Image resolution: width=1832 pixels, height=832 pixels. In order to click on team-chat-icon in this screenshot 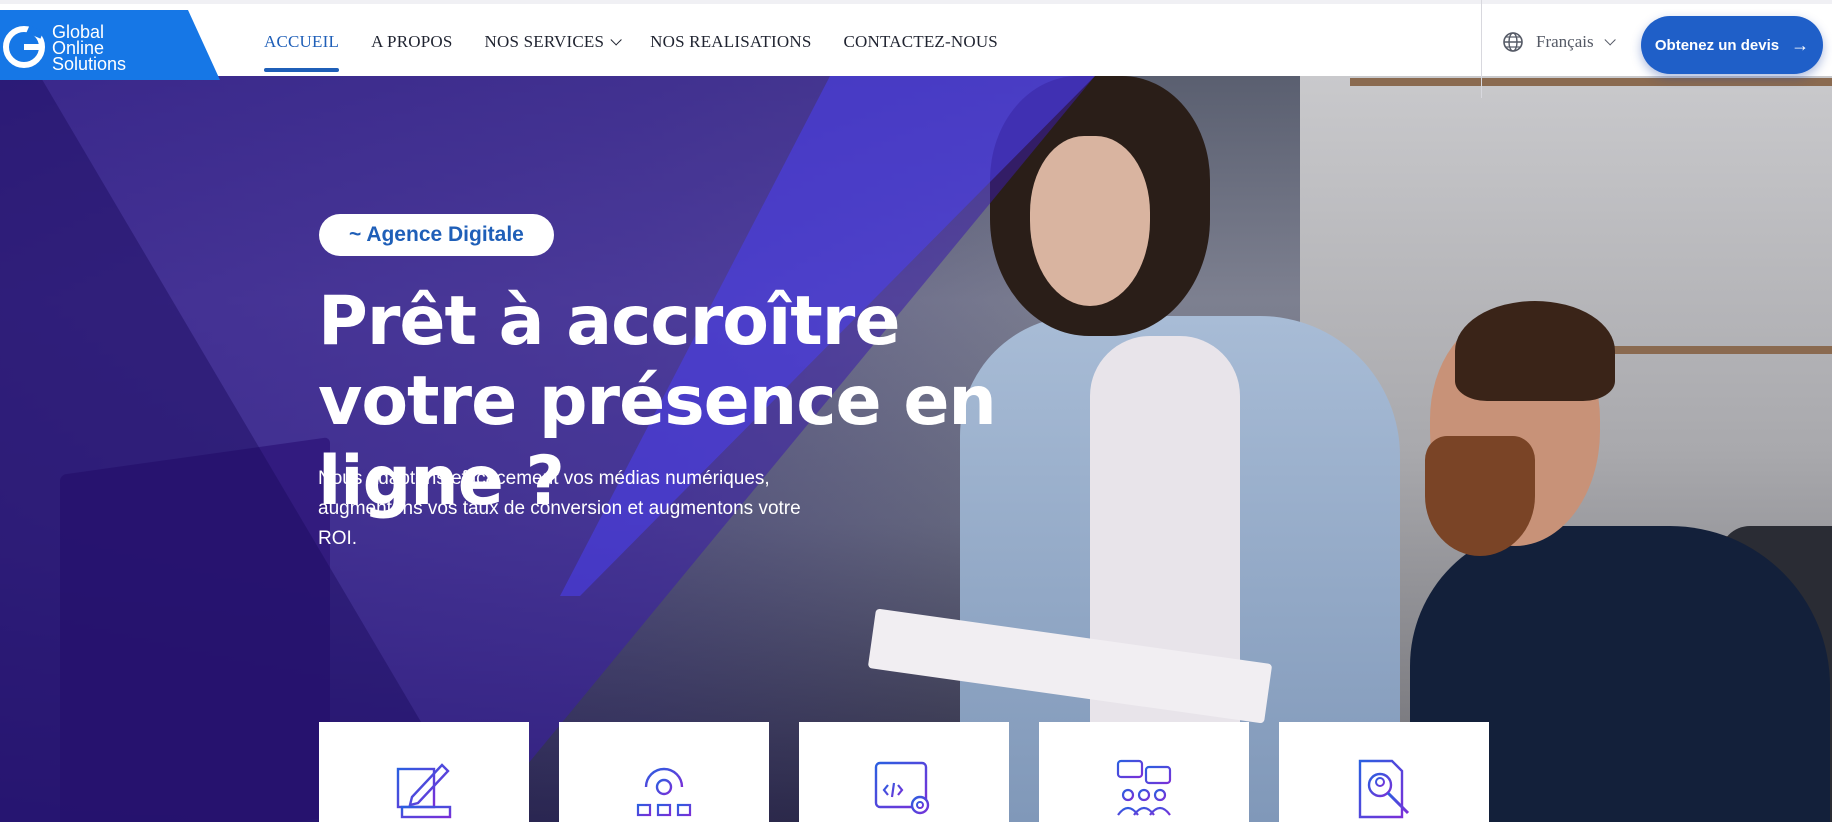, I will do `click(1144, 787)`.